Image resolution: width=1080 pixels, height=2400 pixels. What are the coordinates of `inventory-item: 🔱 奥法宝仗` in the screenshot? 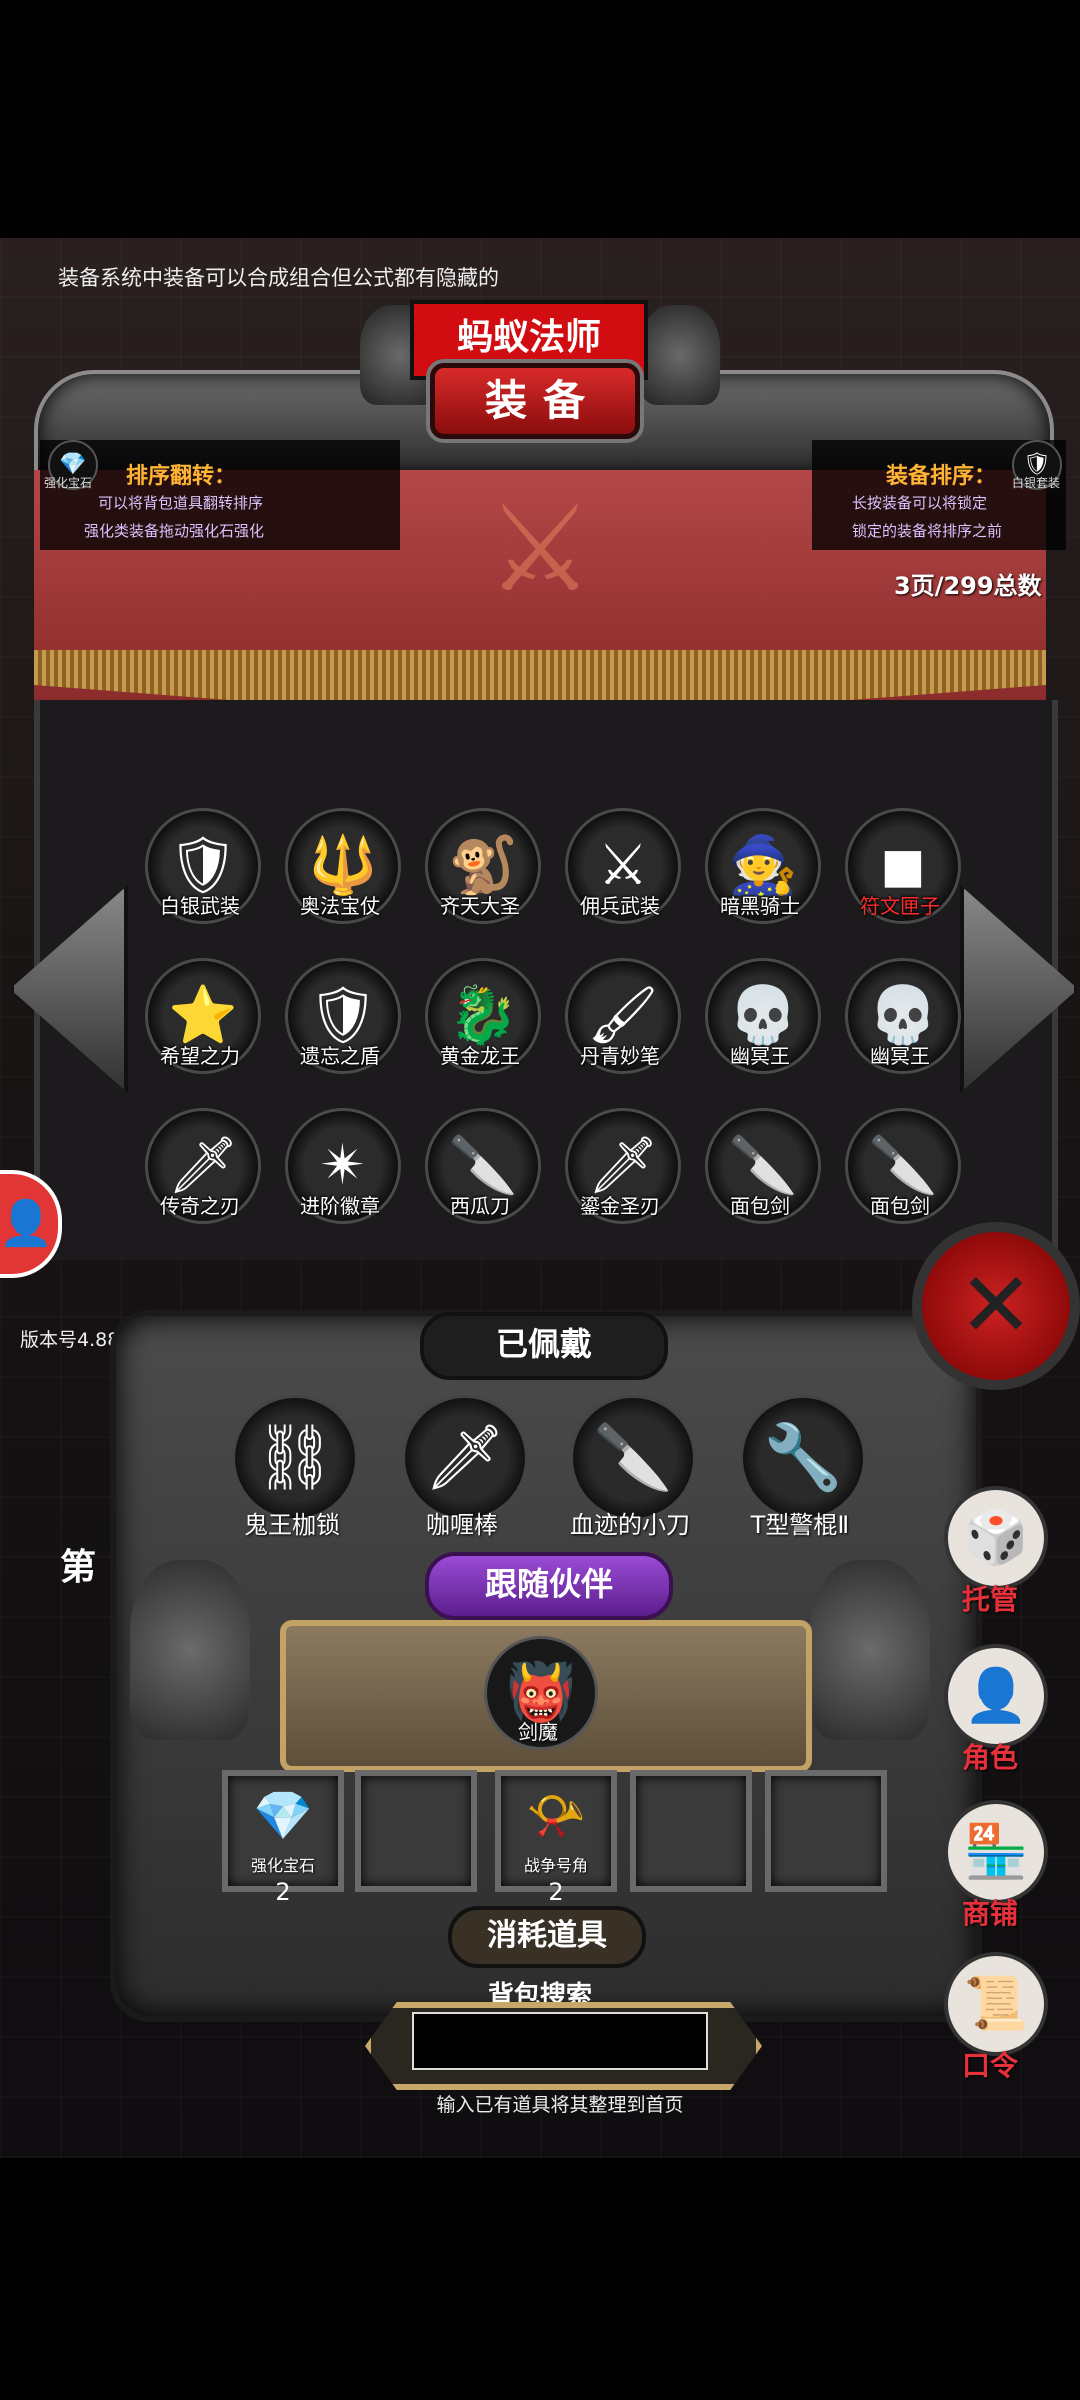 It's located at (340, 873).